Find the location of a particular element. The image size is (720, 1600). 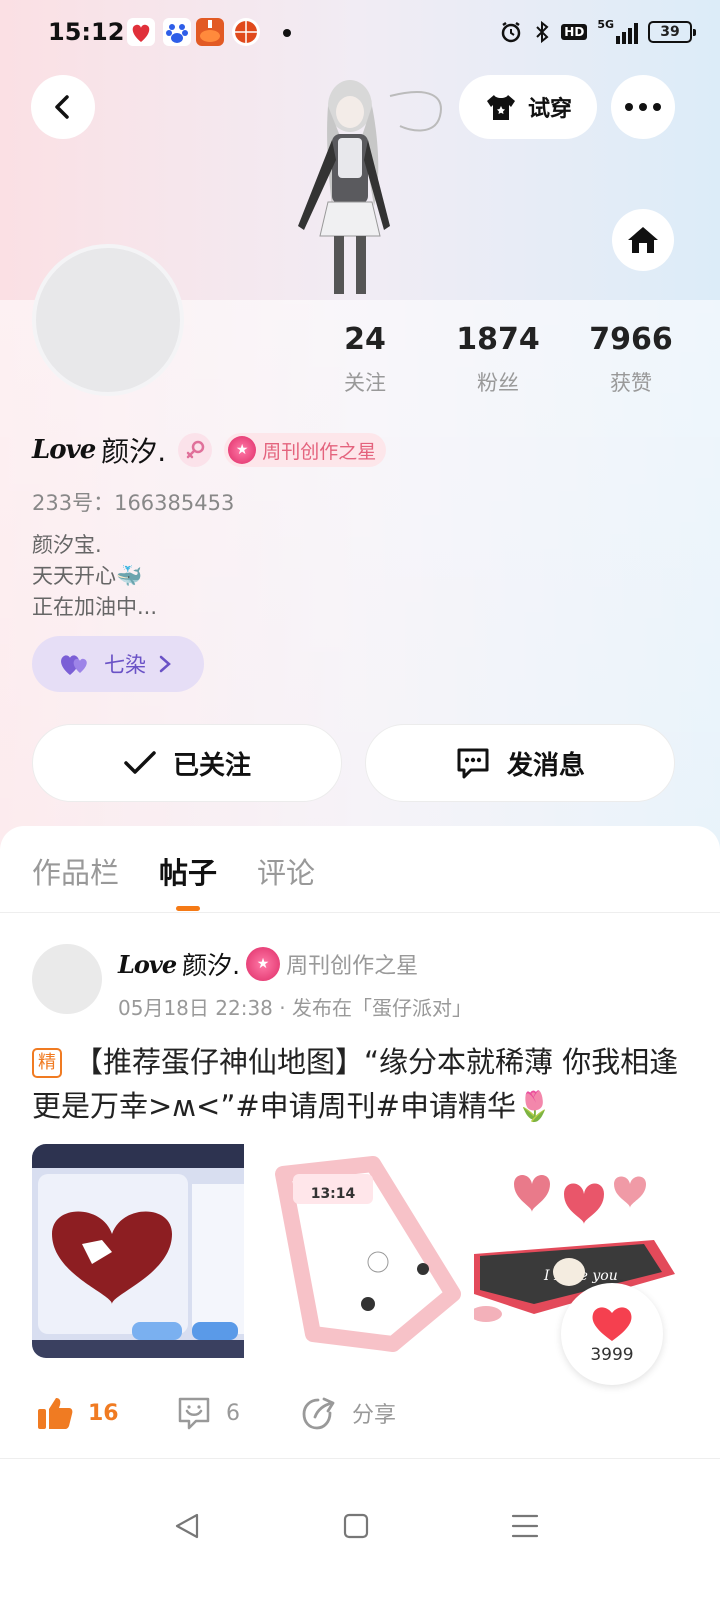

nav-menu-button is located at coordinates (525, 1526).